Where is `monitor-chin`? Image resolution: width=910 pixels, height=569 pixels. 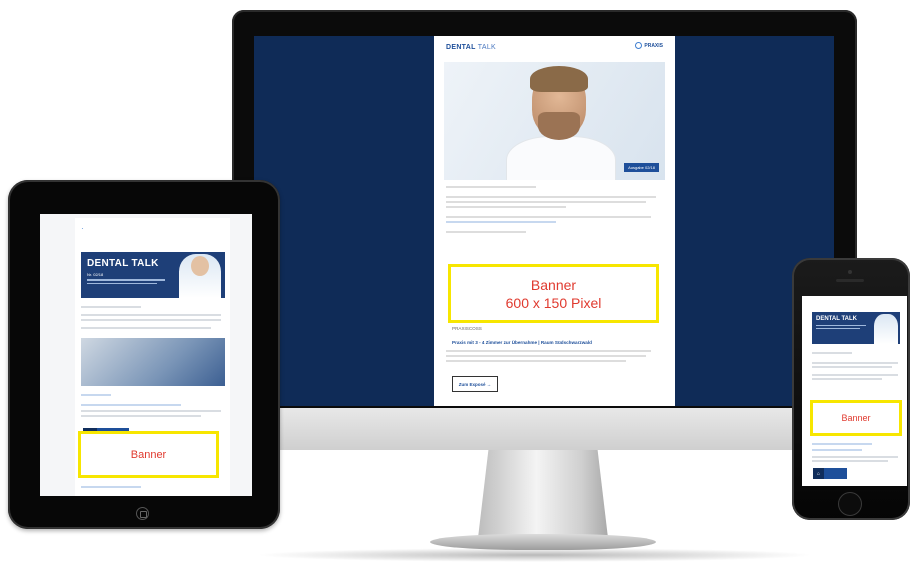 monitor-chin is located at coordinates (544, 429).